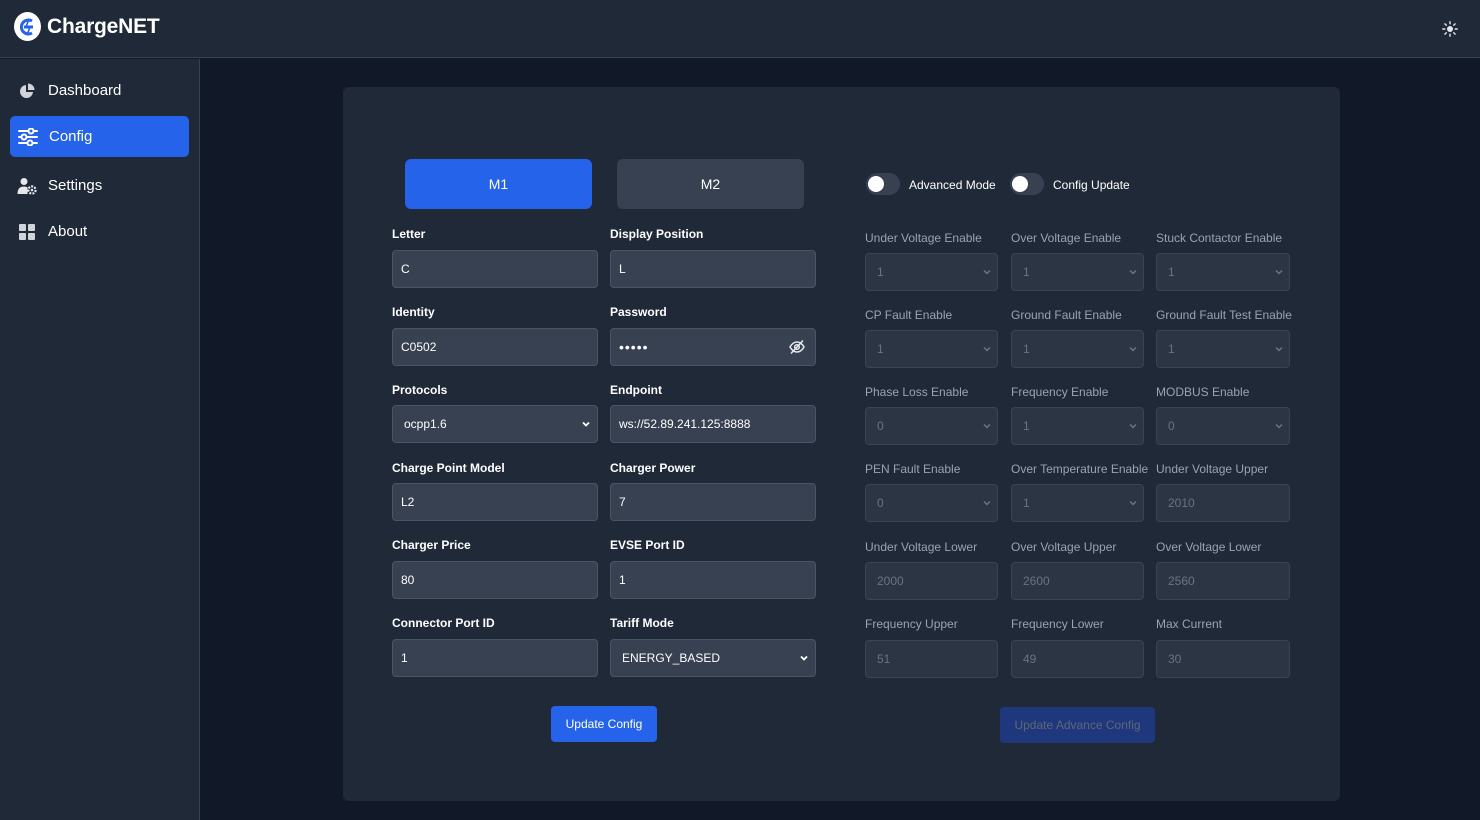  I want to click on over-temperature-enable-label: Over Temperature Enable, so click(1080, 469).